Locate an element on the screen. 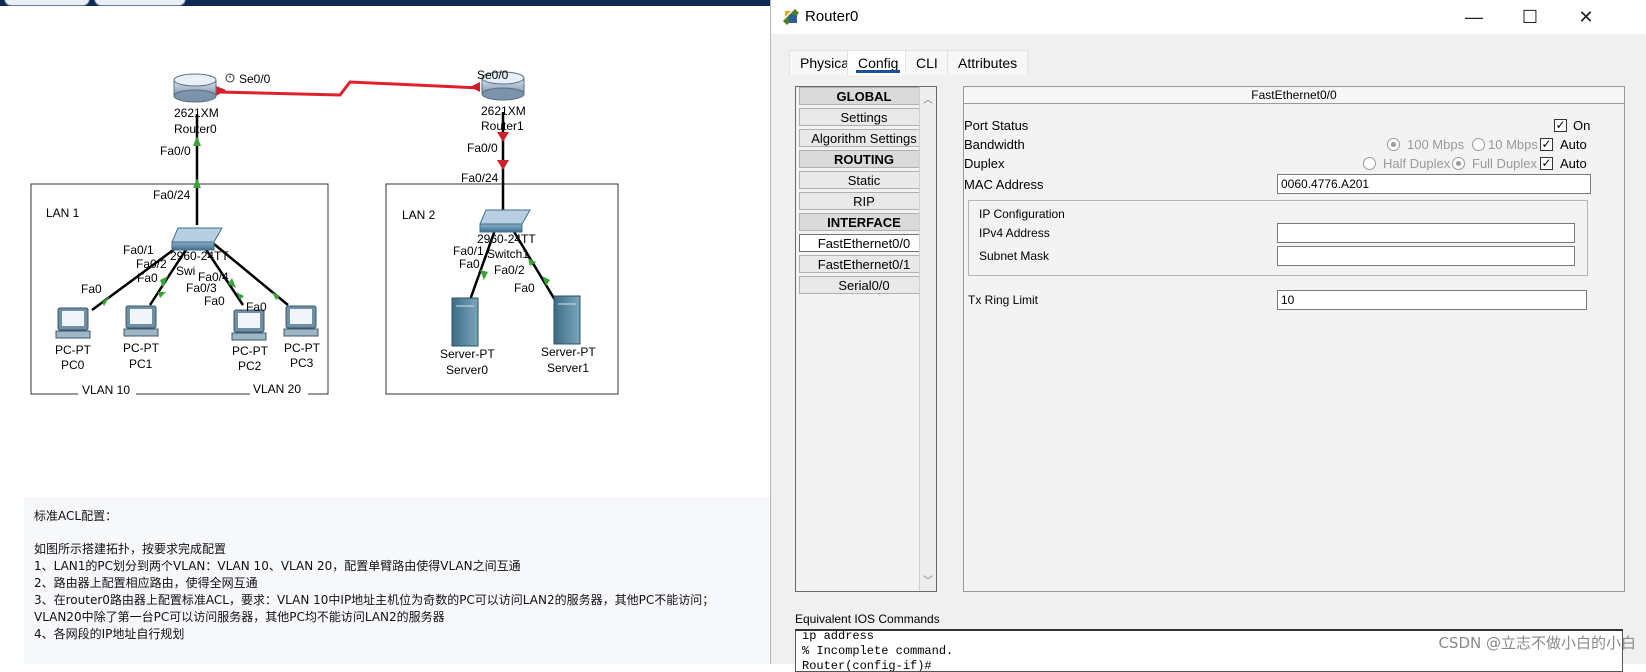 The image size is (1646, 672). scroll-up-icon: ︿ is located at coordinates (928, 98).